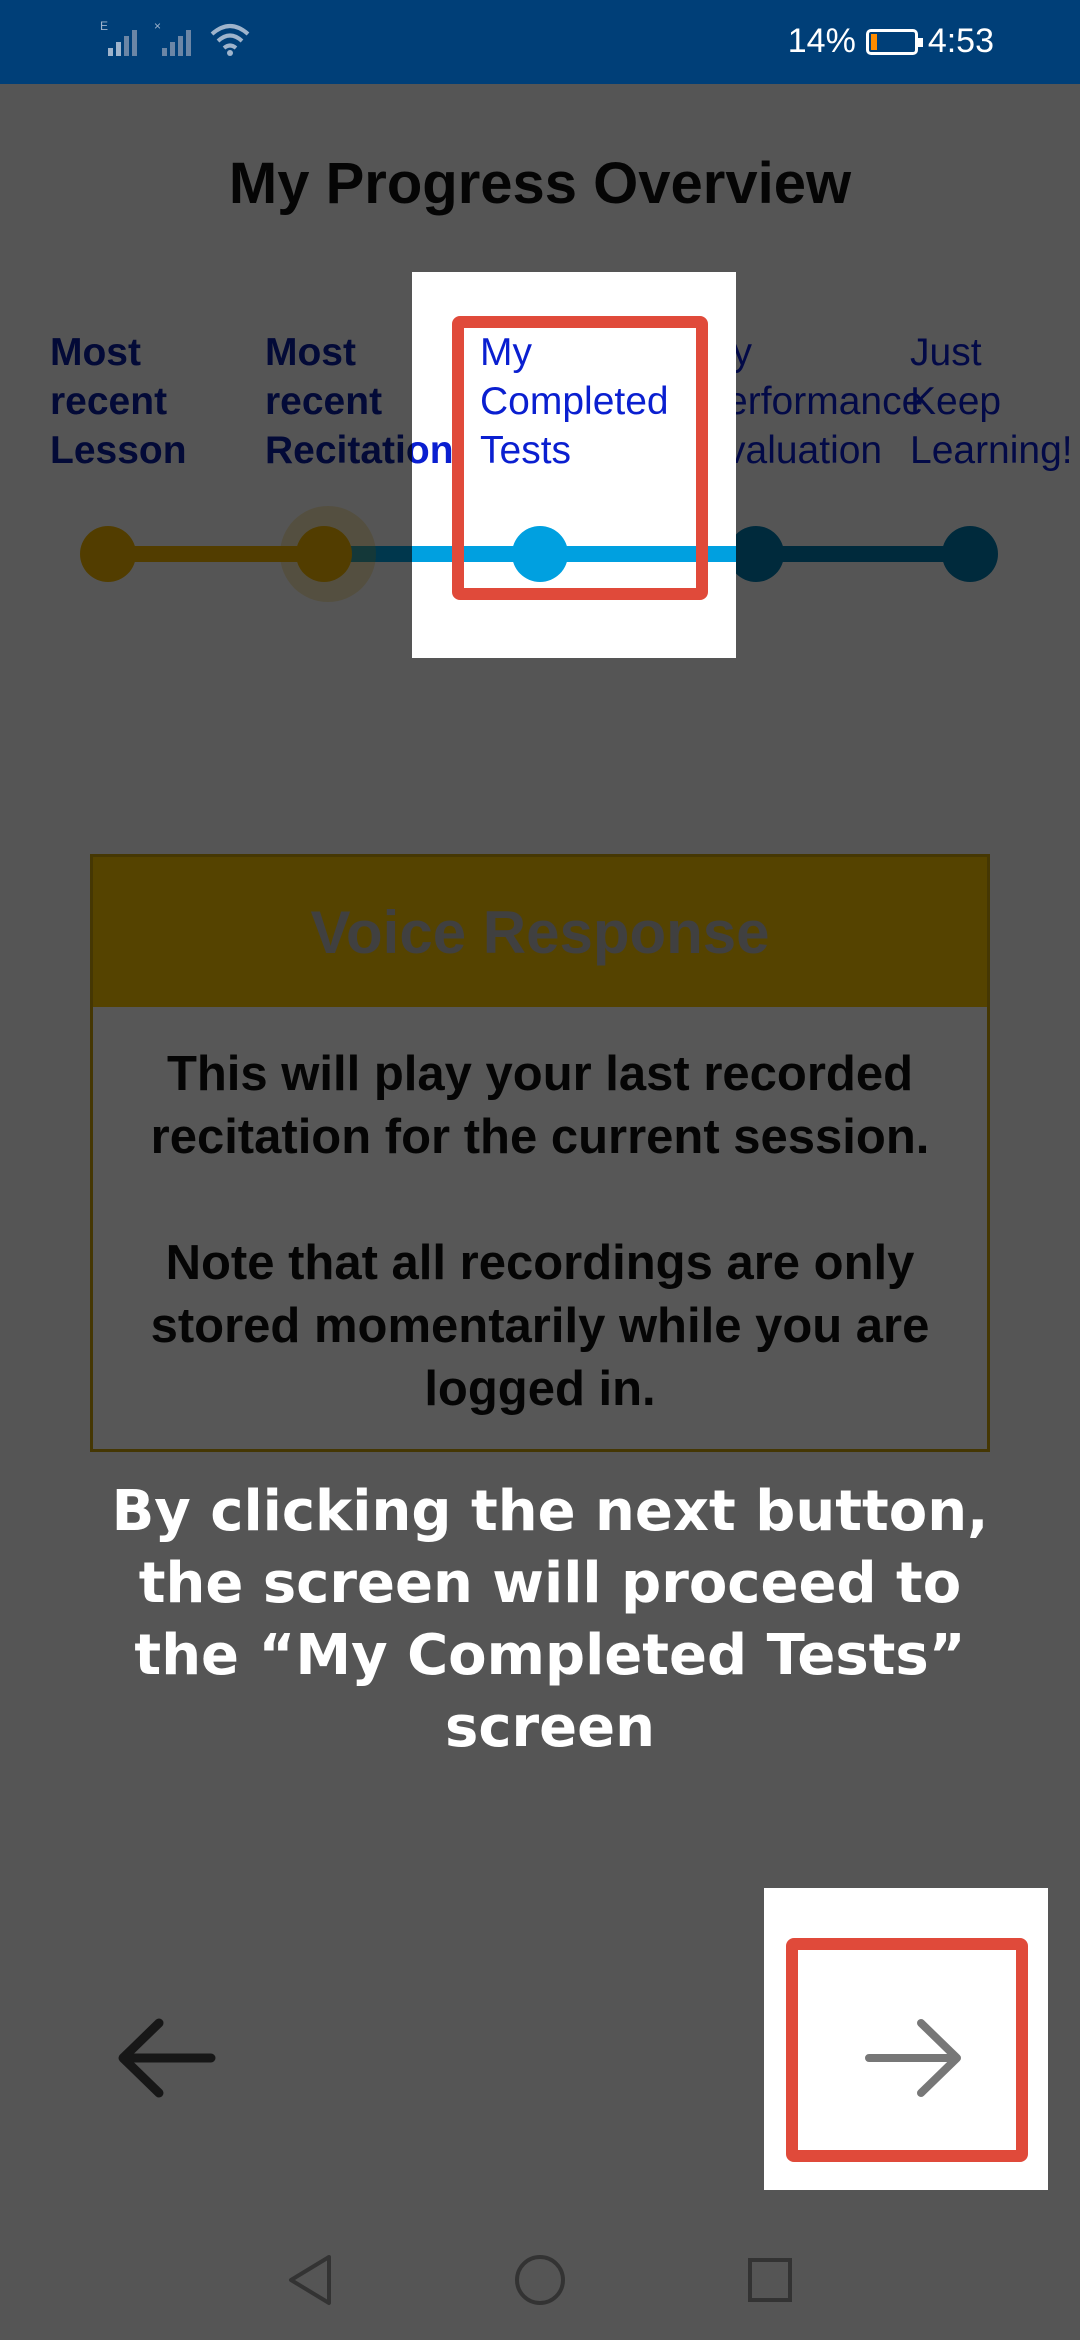 Image resolution: width=1080 pixels, height=2340 pixels. I want to click on card-text-line: Note that all recordings are only, so click(540, 1263).